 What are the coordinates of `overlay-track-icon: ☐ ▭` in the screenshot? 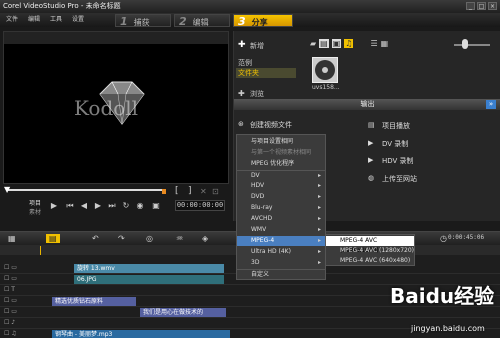 It's located at (10, 278).